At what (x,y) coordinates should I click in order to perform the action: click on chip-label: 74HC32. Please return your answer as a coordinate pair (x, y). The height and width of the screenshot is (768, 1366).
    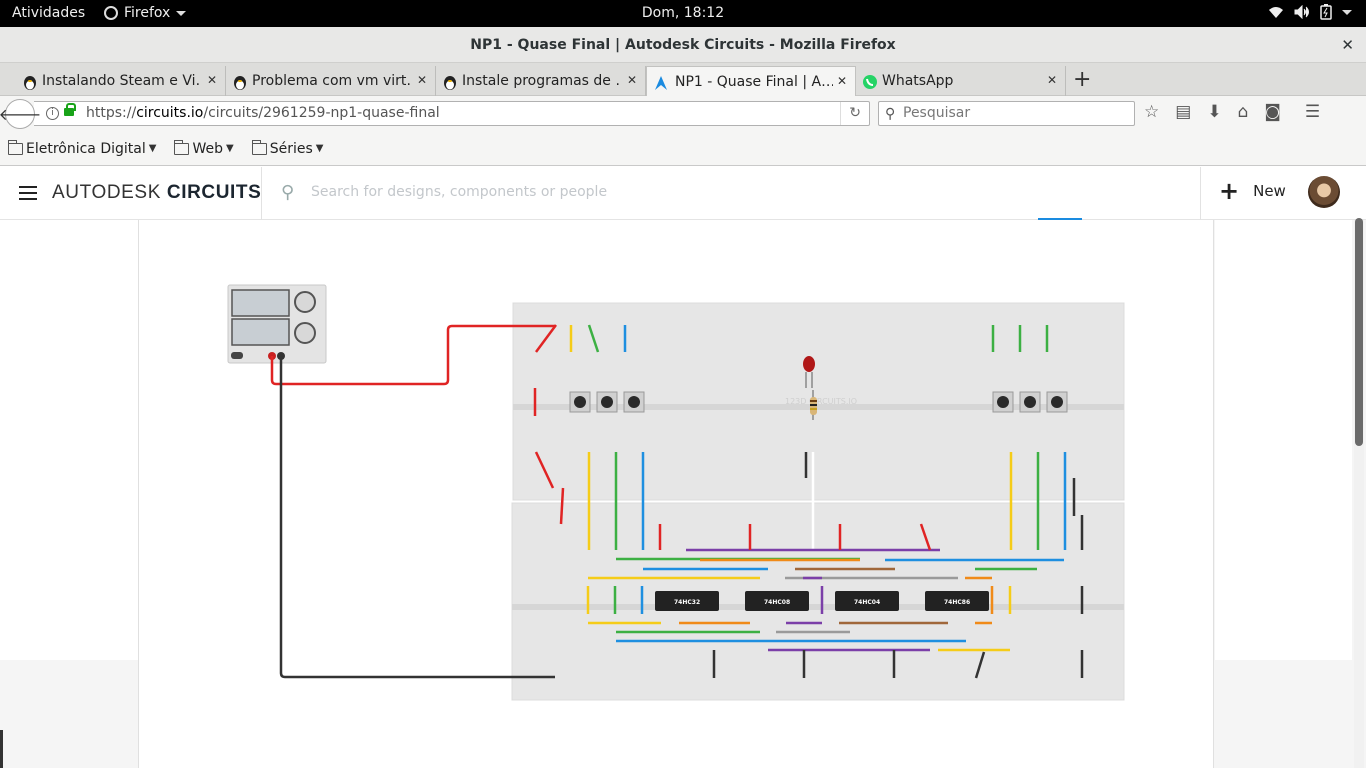
    Looking at the image, I should click on (687, 602).